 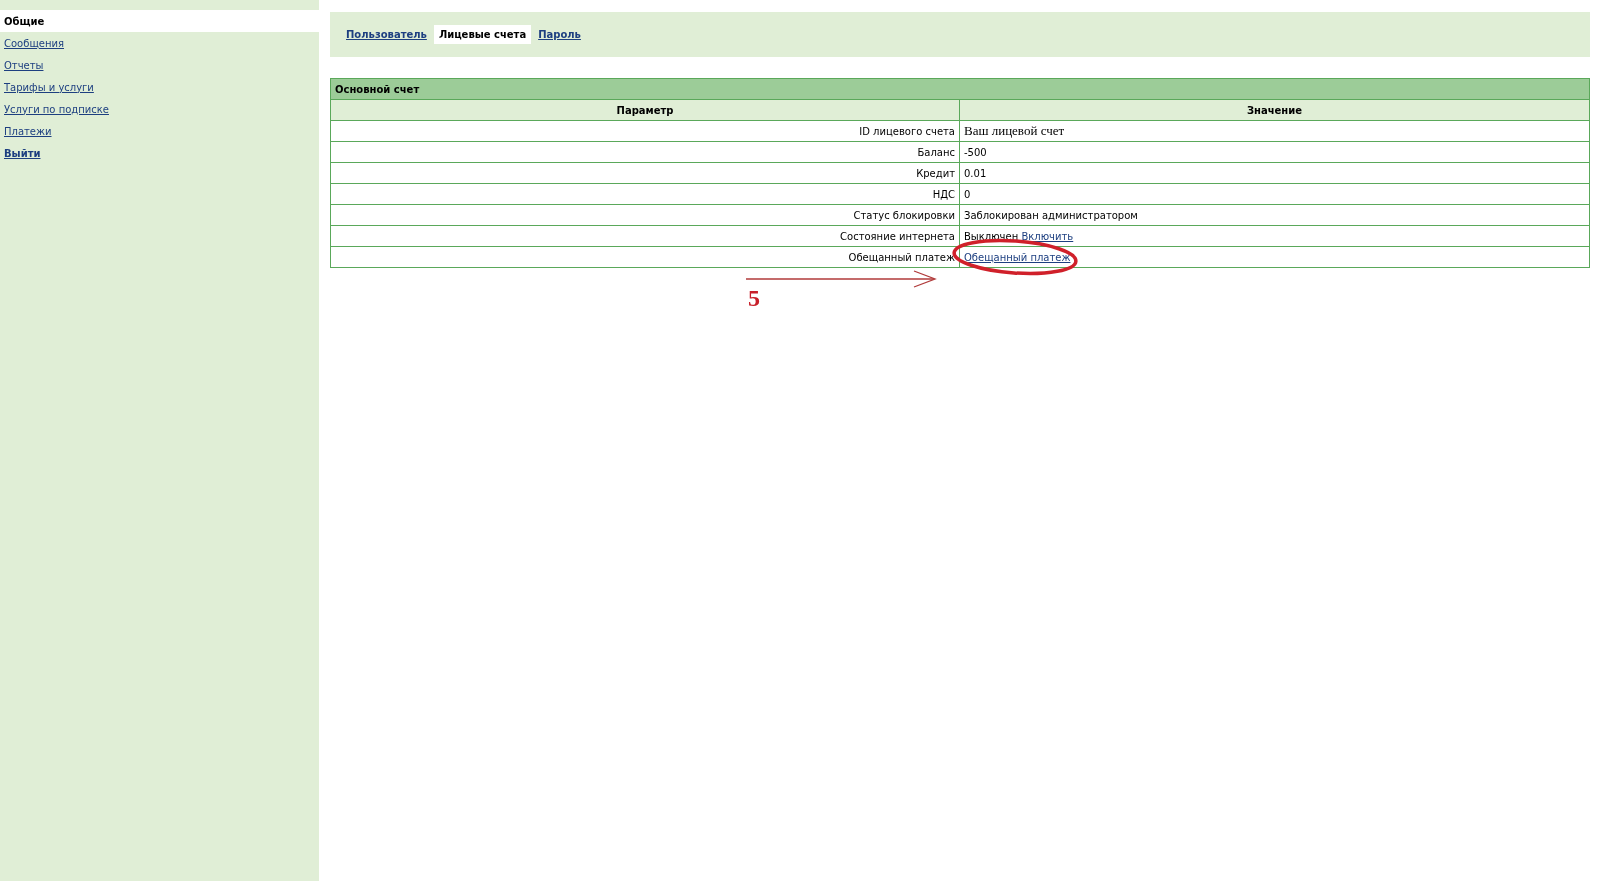 What do you see at coordinates (1274, 215) in the screenshot?
I see `table-cell: Заблокирован администратором` at bounding box center [1274, 215].